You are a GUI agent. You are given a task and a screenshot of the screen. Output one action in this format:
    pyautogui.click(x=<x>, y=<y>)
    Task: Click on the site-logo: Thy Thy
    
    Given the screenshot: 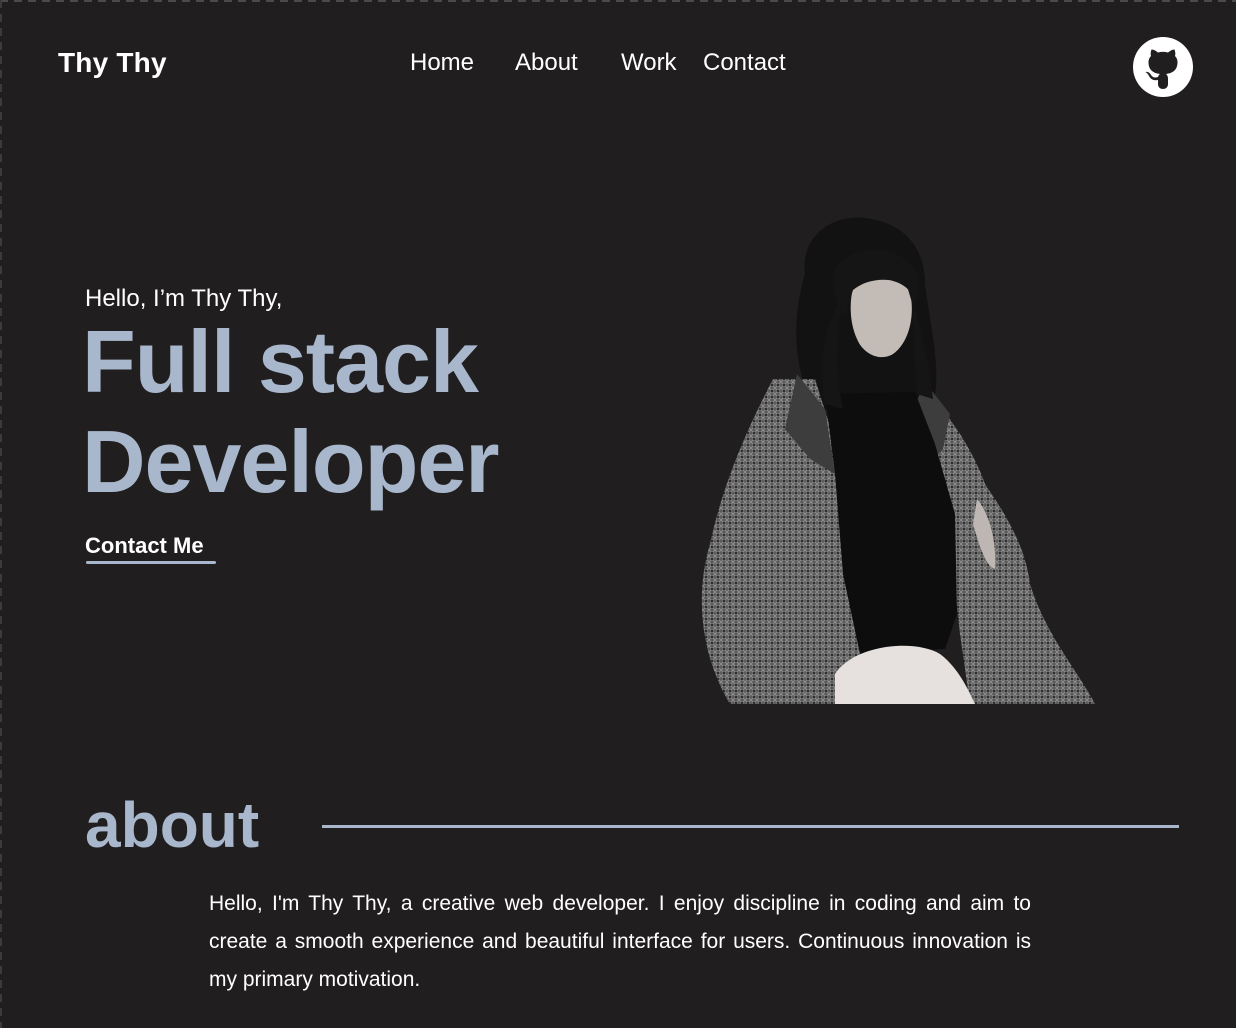 What is the action you would take?
    pyautogui.click(x=112, y=63)
    